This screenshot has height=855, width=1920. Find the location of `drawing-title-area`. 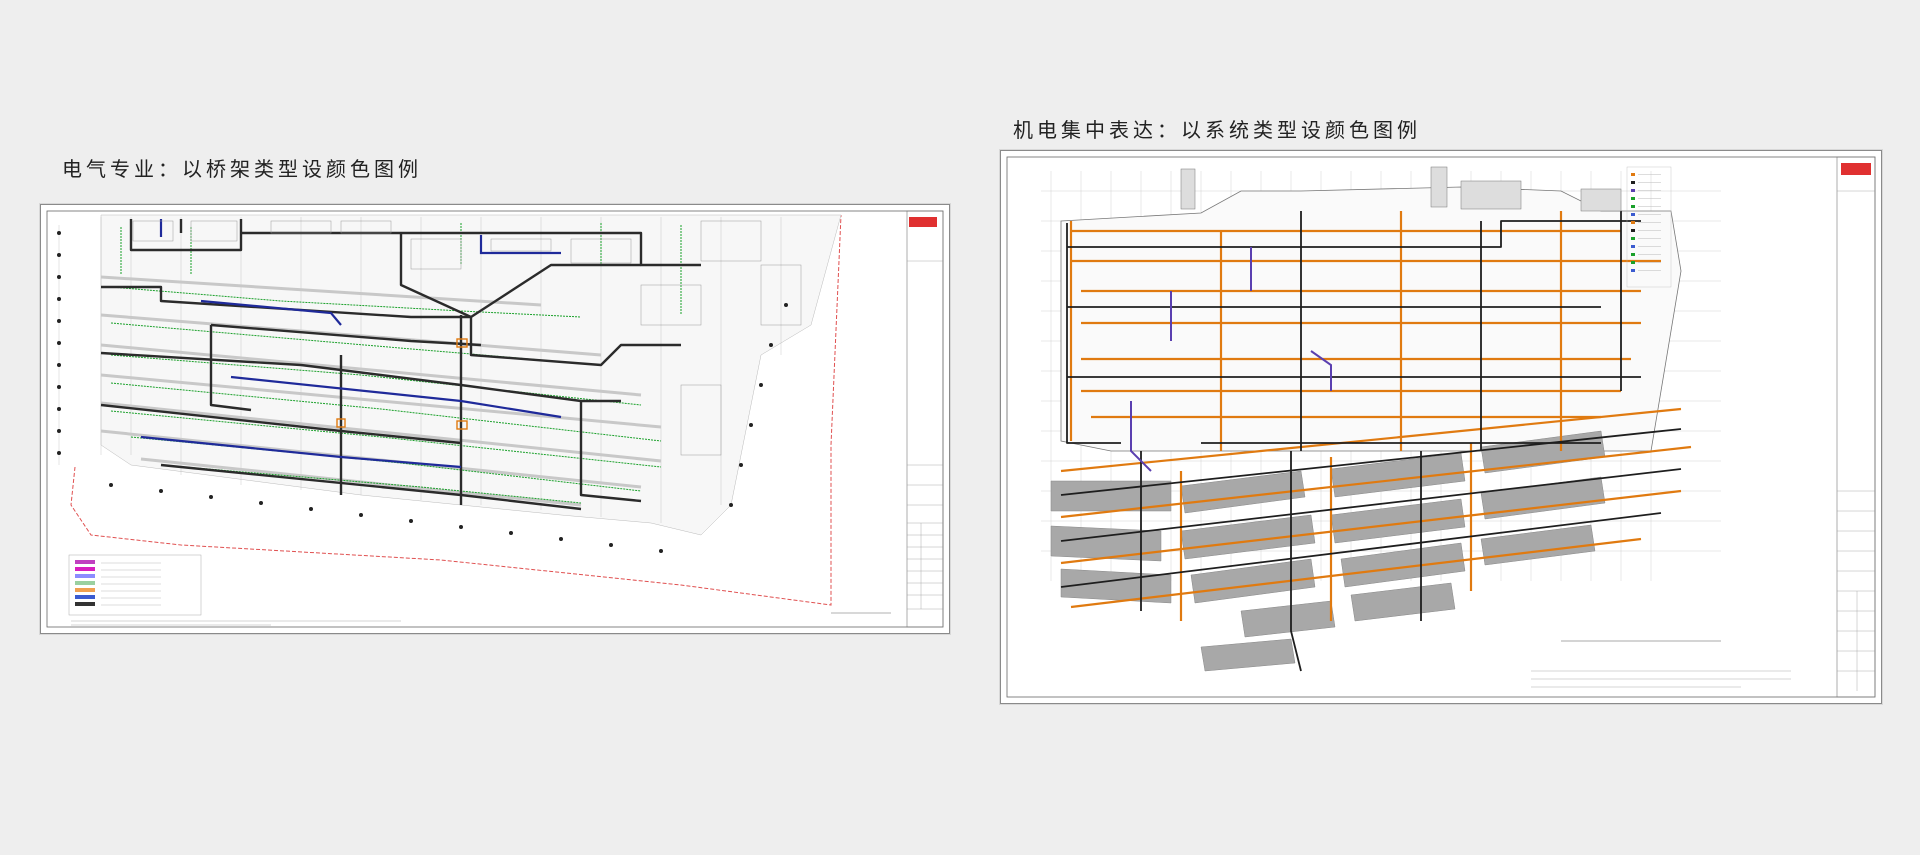

drawing-title-area is located at coordinates (1661, 664).